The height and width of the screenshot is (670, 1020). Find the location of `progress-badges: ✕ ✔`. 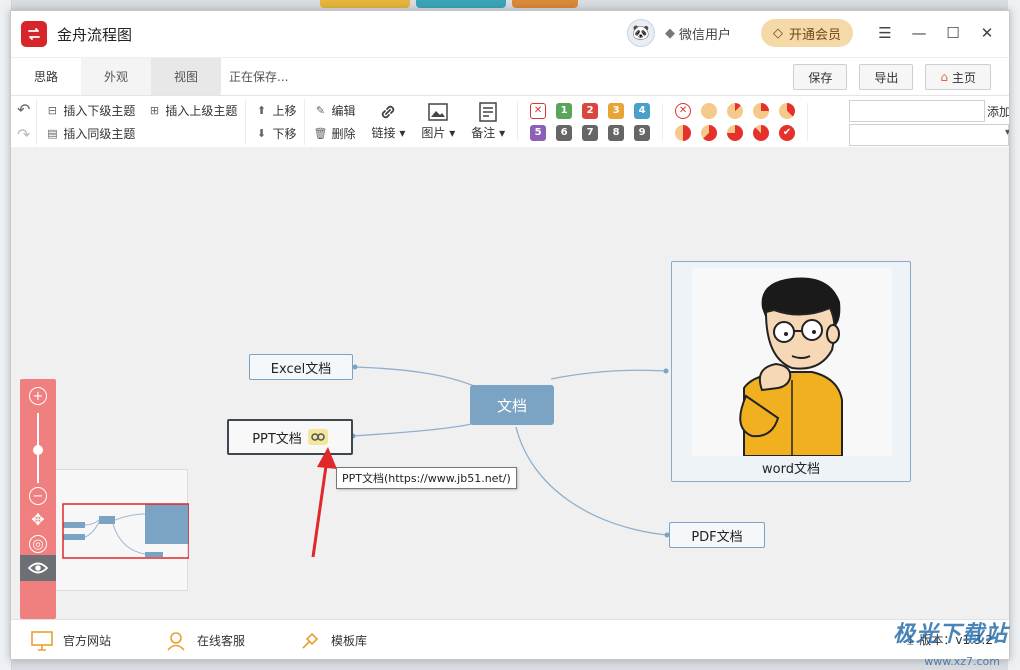

progress-badges: ✕ ✔ is located at coordinates (736, 121).